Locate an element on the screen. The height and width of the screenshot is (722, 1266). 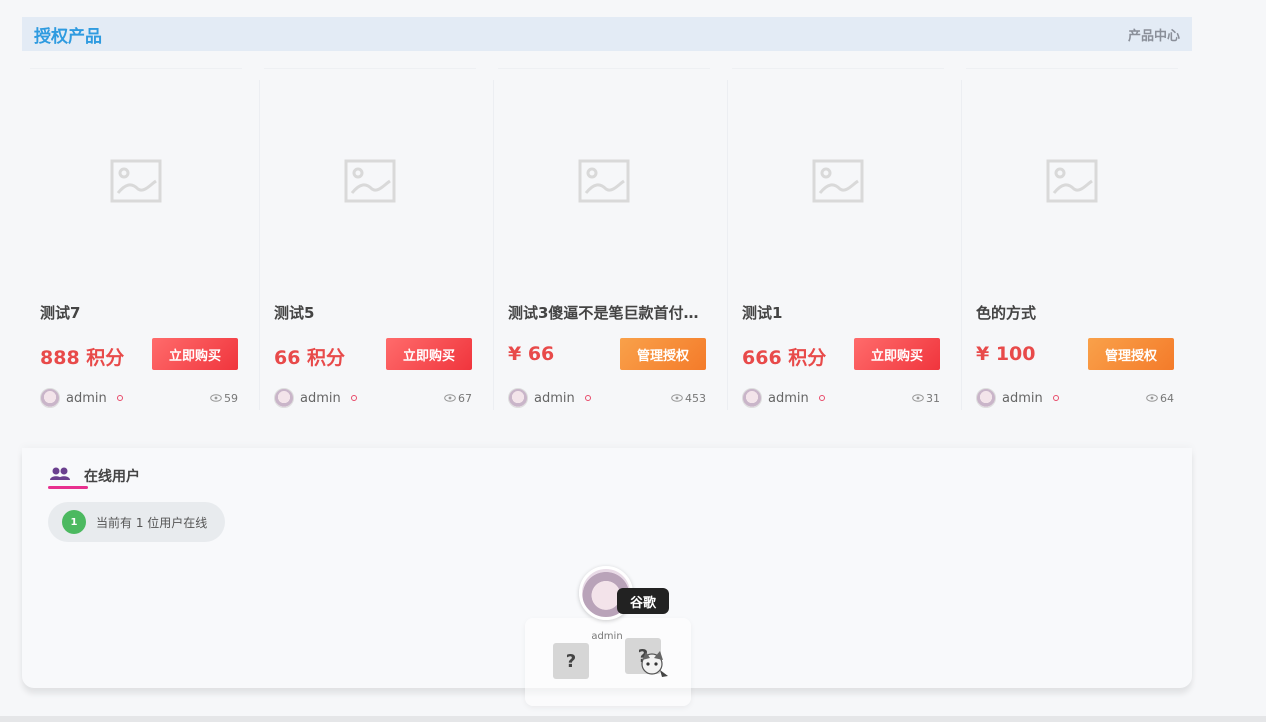
product-price: 888 积分 is located at coordinates (82, 358).